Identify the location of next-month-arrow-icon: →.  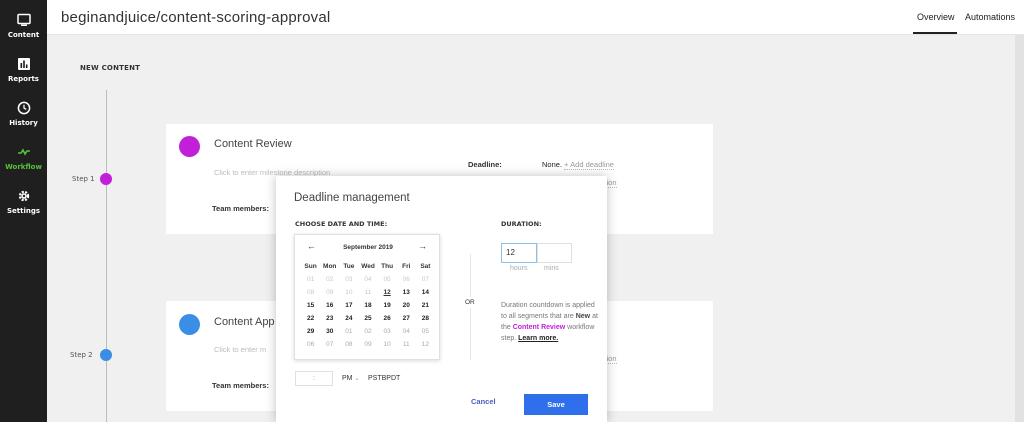
(422, 246).